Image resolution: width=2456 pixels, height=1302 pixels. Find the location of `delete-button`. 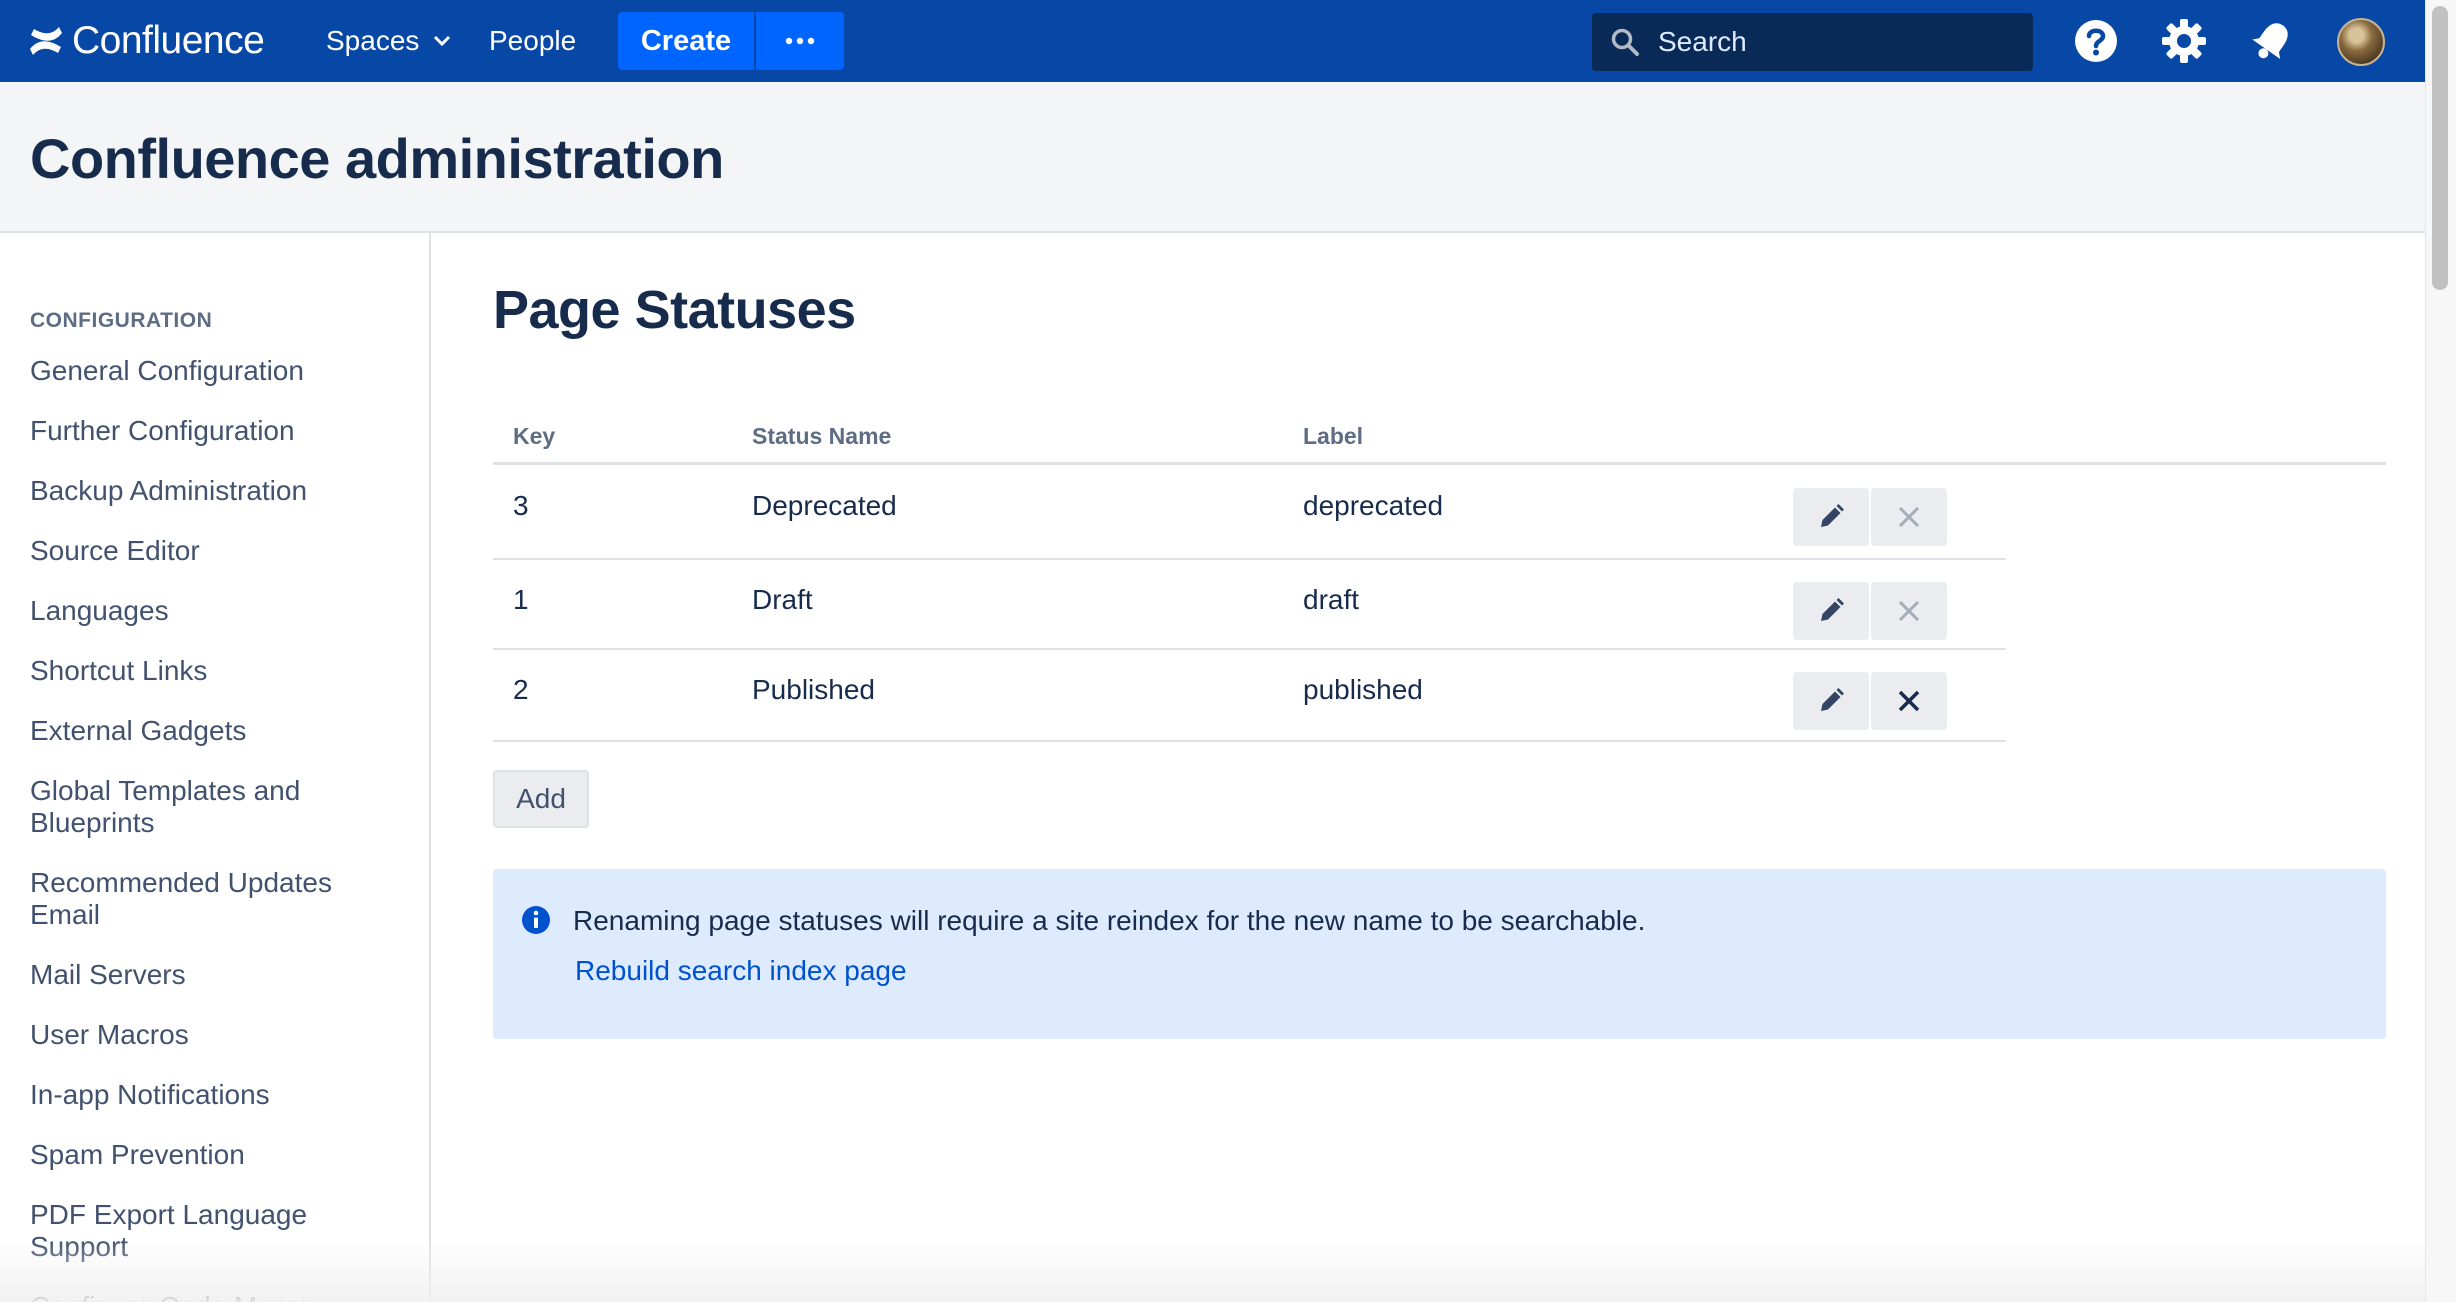

delete-button is located at coordinates (1909, 701).